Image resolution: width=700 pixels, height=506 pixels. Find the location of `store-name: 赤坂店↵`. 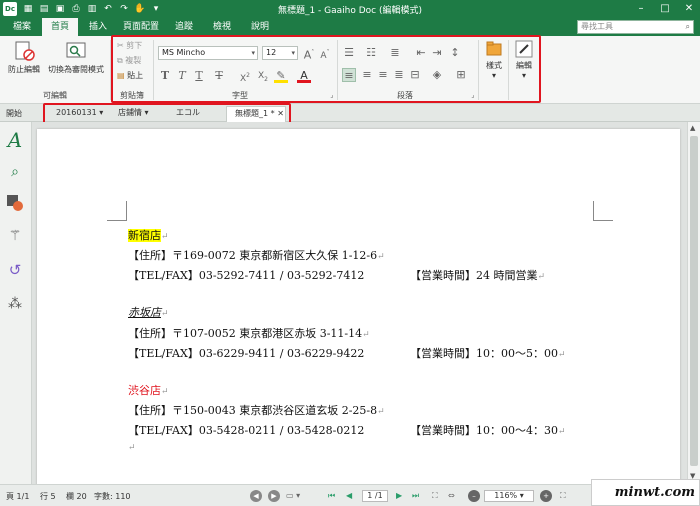

store-name: 赤坂店↵ is located at coordinates (148, 312).